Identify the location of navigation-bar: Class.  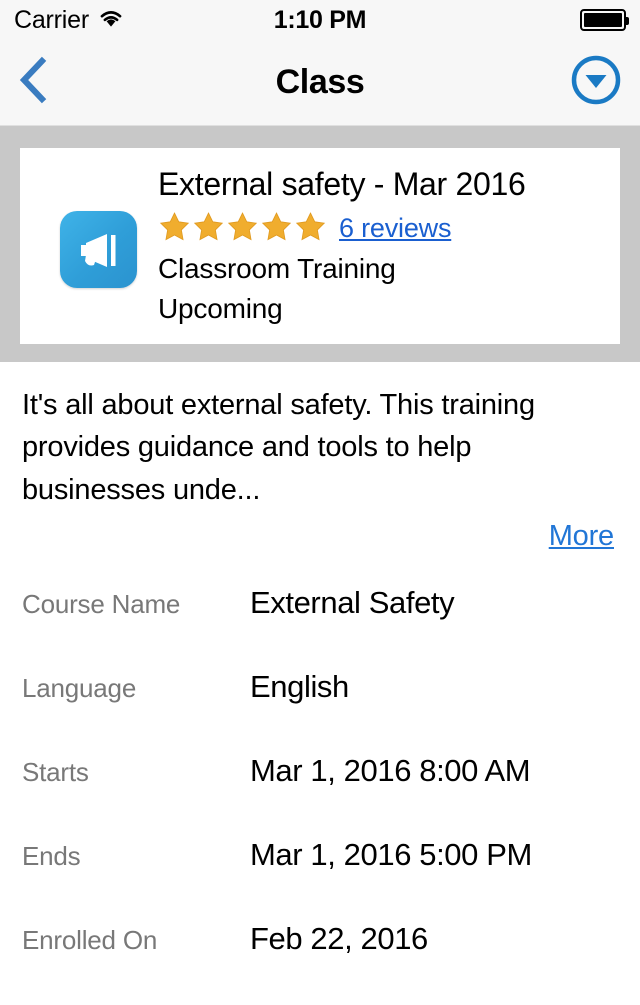
(320, 83).